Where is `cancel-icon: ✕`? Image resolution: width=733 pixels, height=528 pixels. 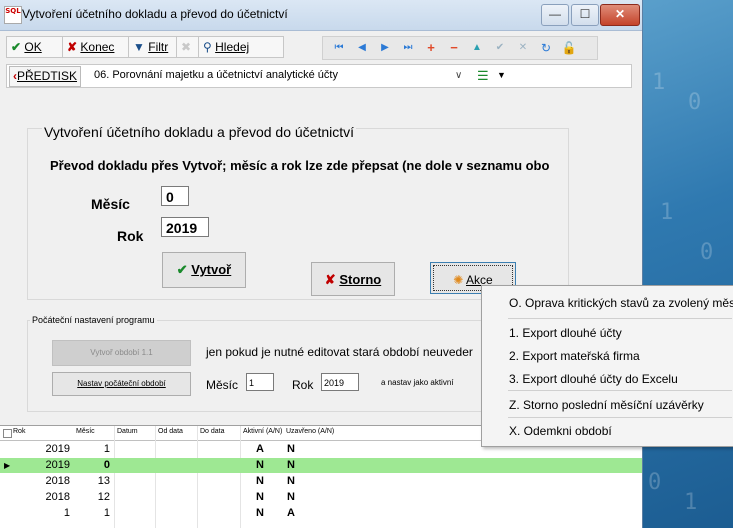
cancel-icon: ✕ is located at coordinates (523, 48).